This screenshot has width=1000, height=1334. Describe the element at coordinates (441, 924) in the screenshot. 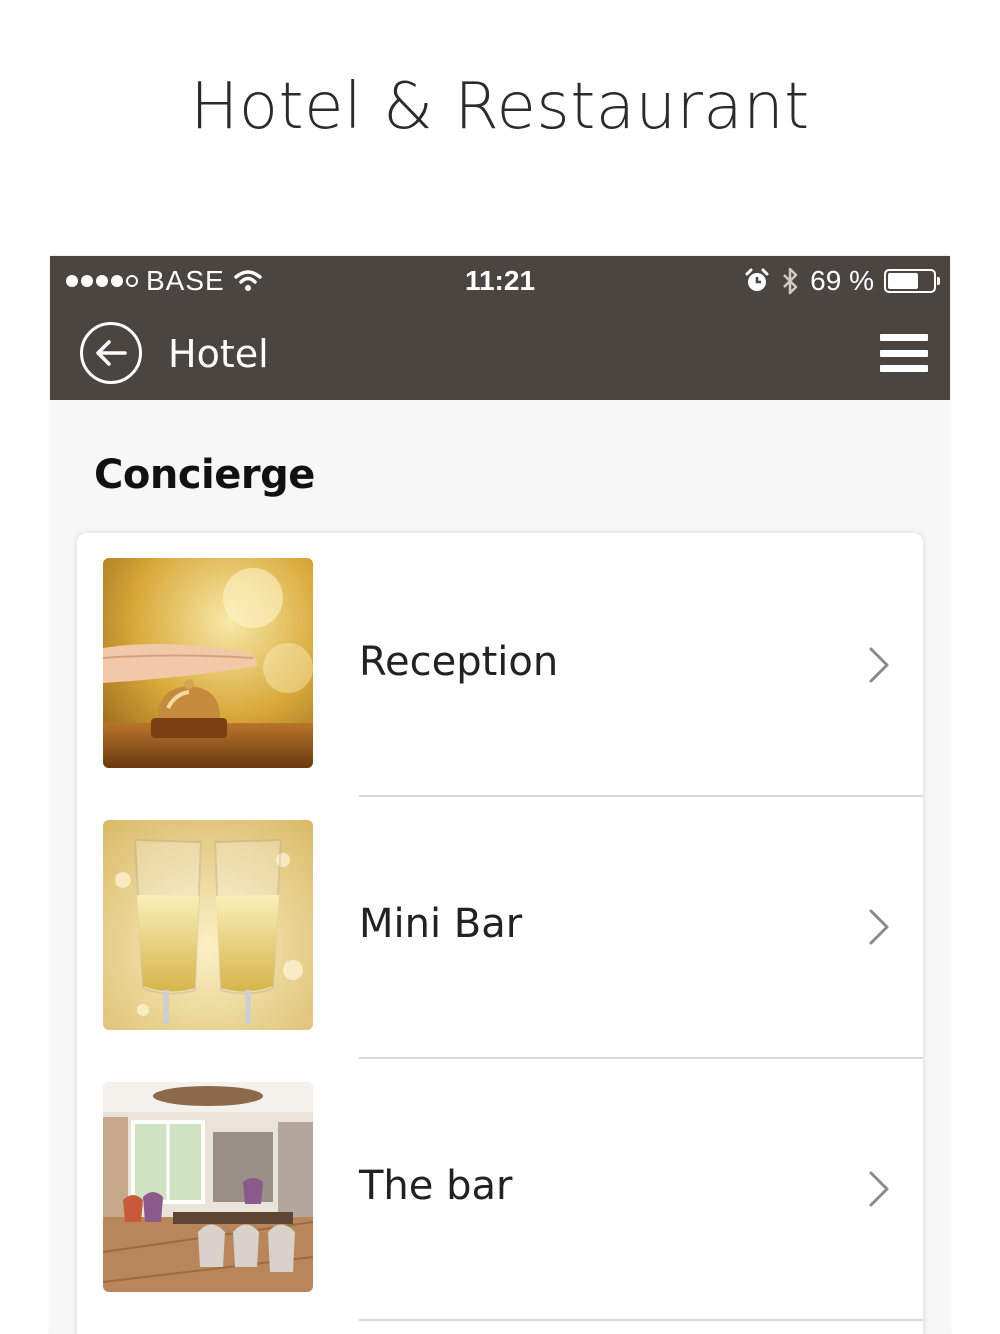

I see `item-label: Mini Bar` at that location.